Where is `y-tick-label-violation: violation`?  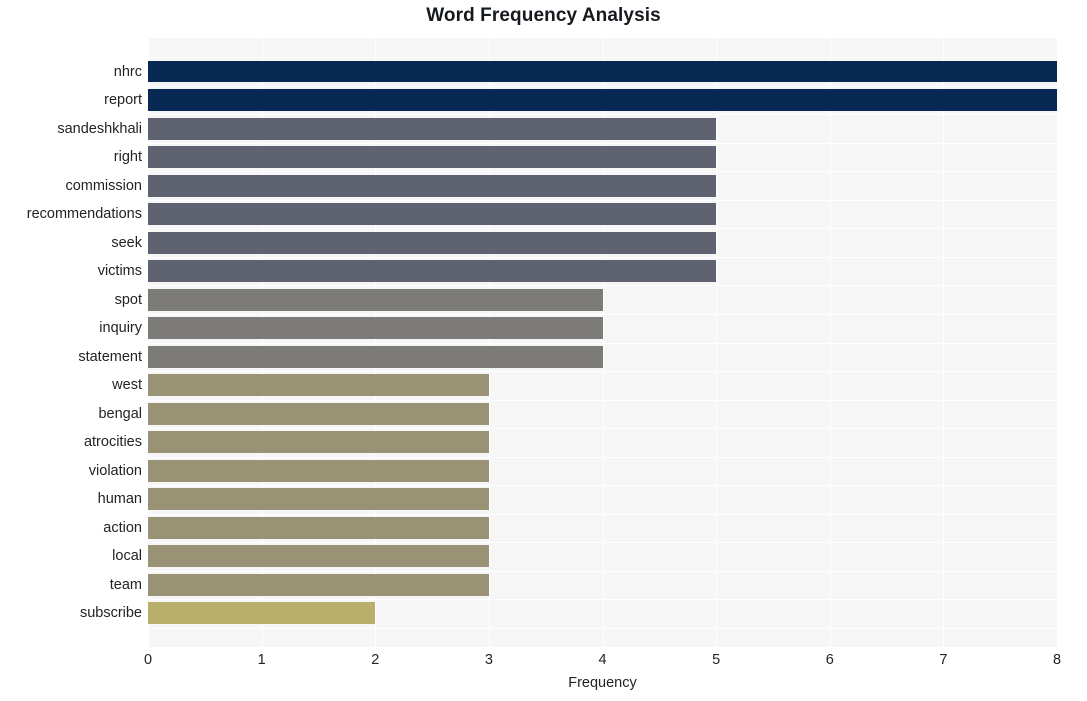 y-tick-label-violation: violation is located at coordinates (115, 470).